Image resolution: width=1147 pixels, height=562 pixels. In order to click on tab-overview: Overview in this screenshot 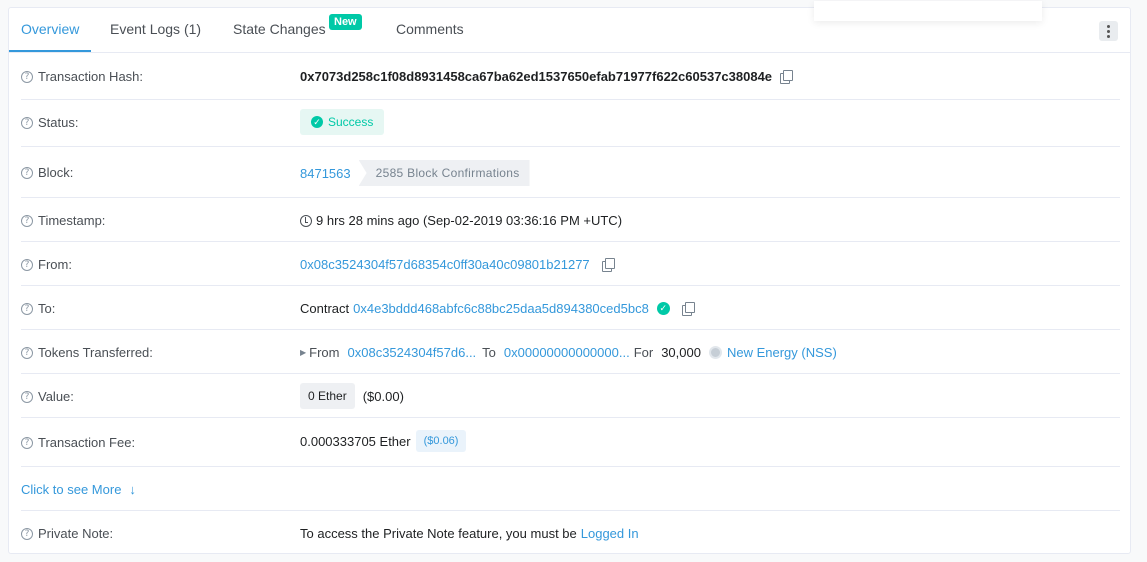, I will do `click(50, 29)`.